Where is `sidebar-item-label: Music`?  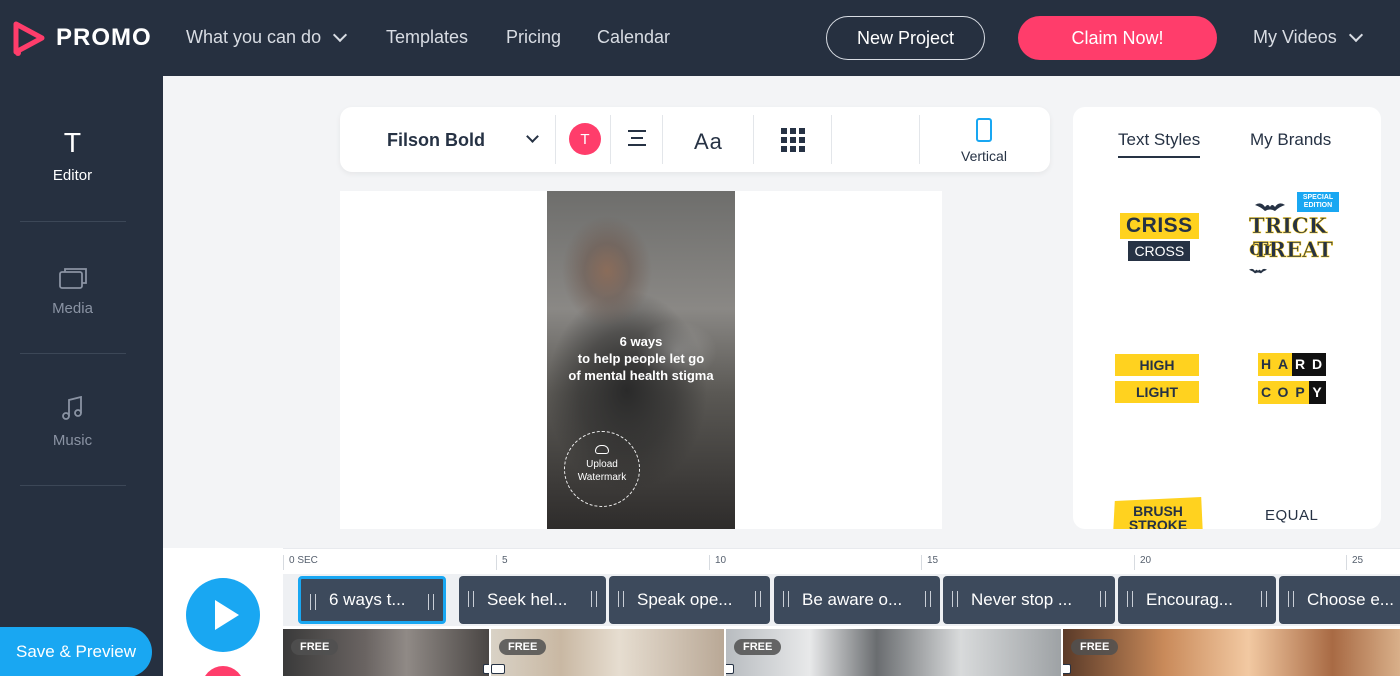 sidebar-item-label: Music is located at coordinates (72, 440).